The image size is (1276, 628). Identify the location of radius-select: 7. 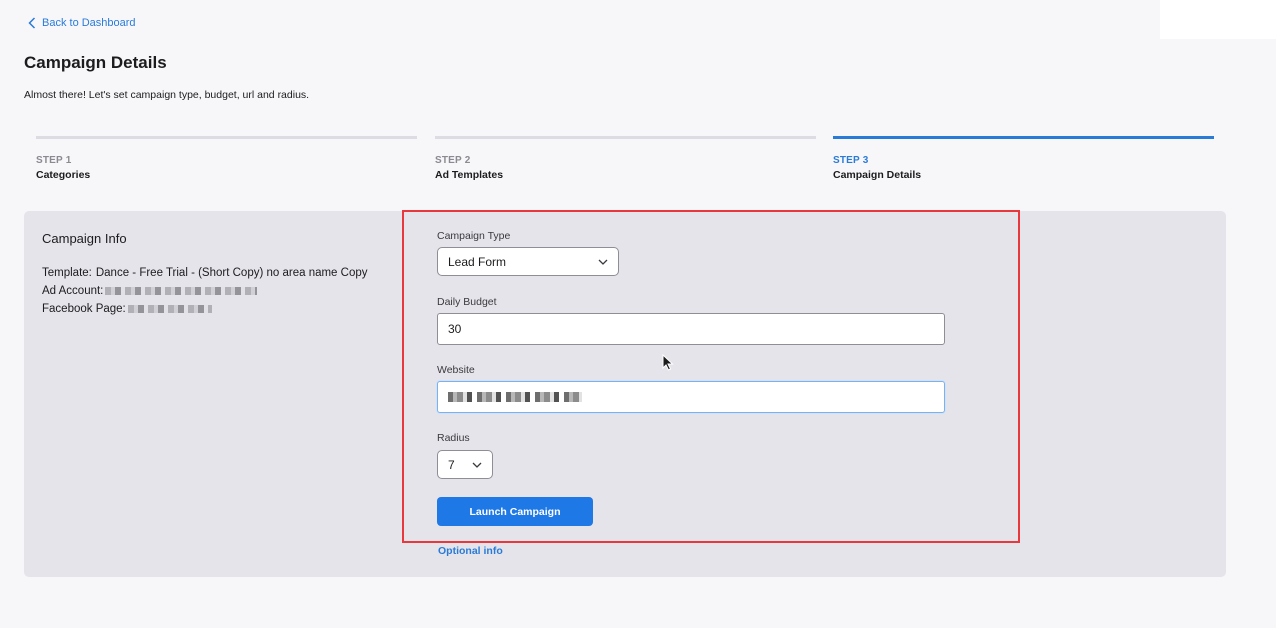
(465, 464).